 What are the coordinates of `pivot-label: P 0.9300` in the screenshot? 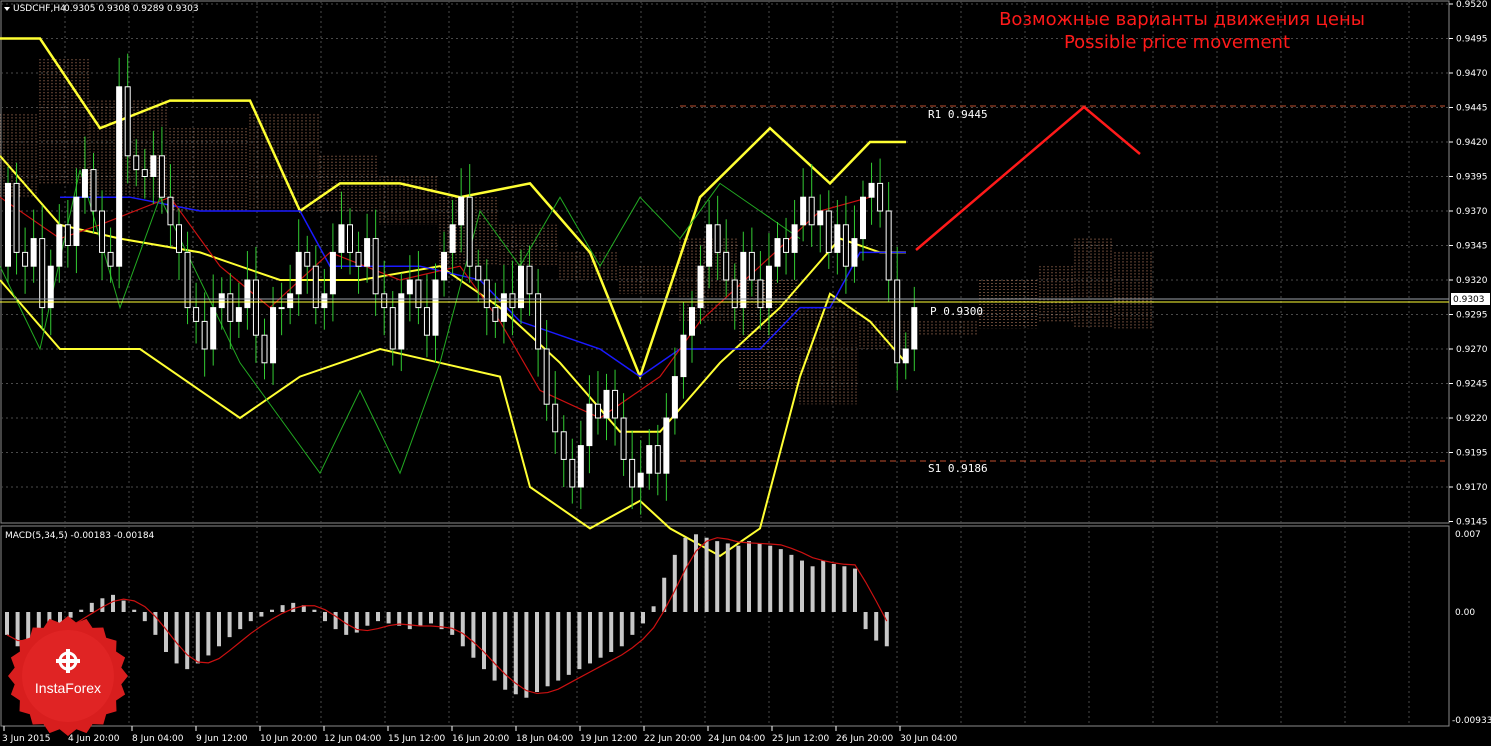 It's located at (956, 311).